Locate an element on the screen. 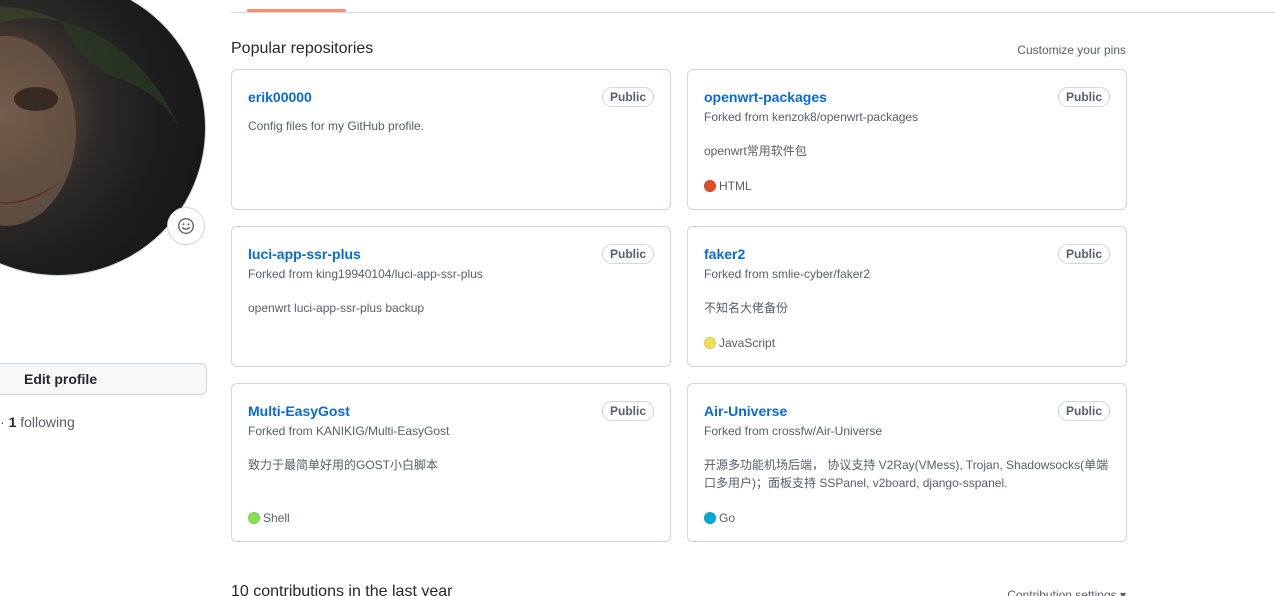 This screenshot has height=596, width=1275. repo-language: Go is located at coordinates (719, 518).